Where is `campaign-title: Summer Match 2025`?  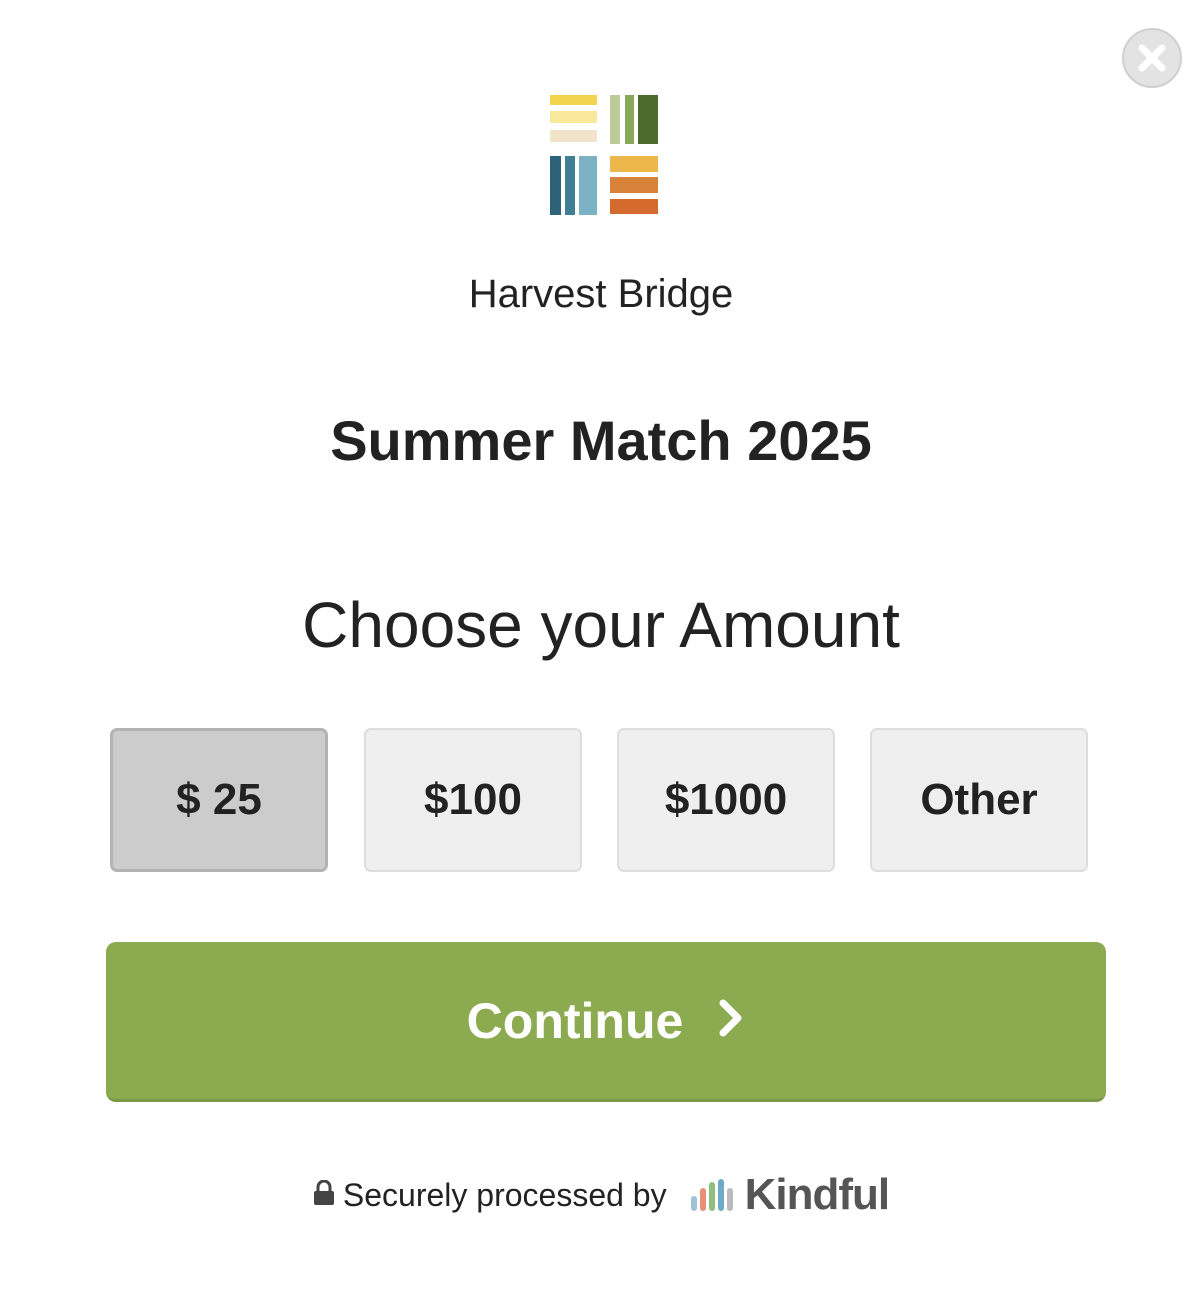 campaign-title: Summer Match 2025 is located at coordinates (601, 440).